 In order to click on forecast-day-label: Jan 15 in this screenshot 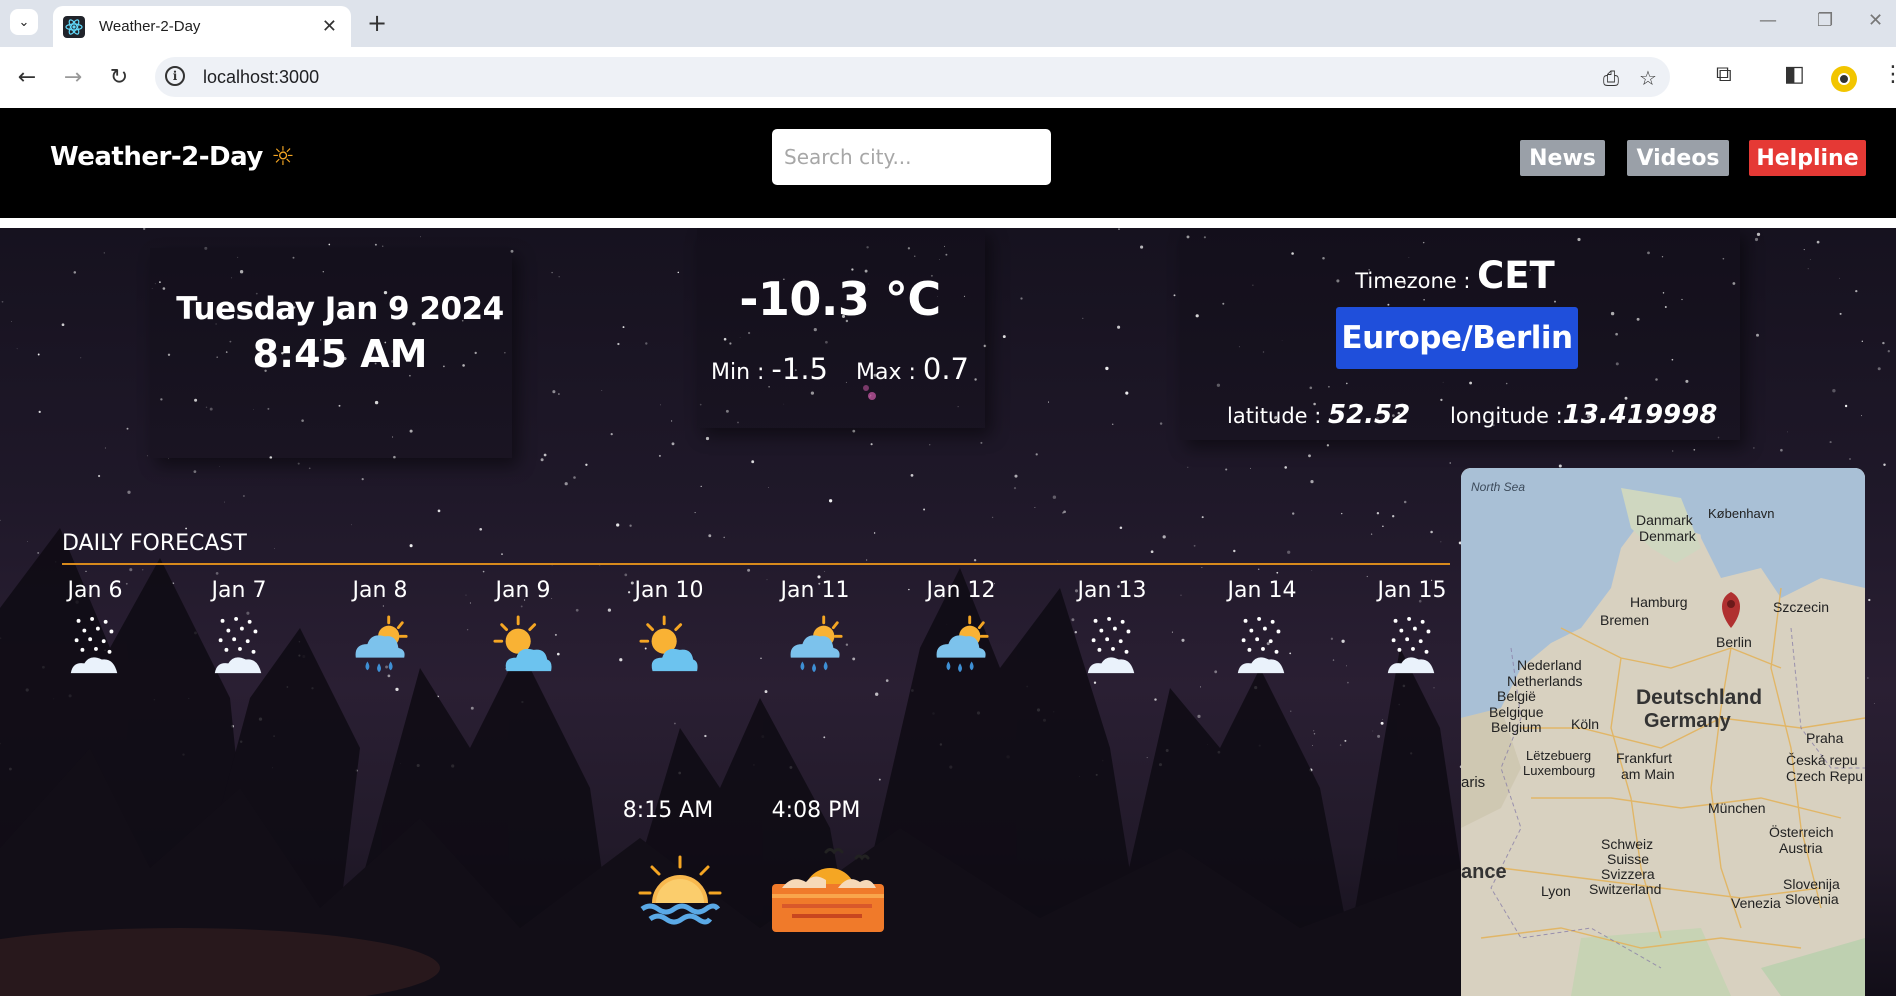, I will do `click(1412, 590)`.